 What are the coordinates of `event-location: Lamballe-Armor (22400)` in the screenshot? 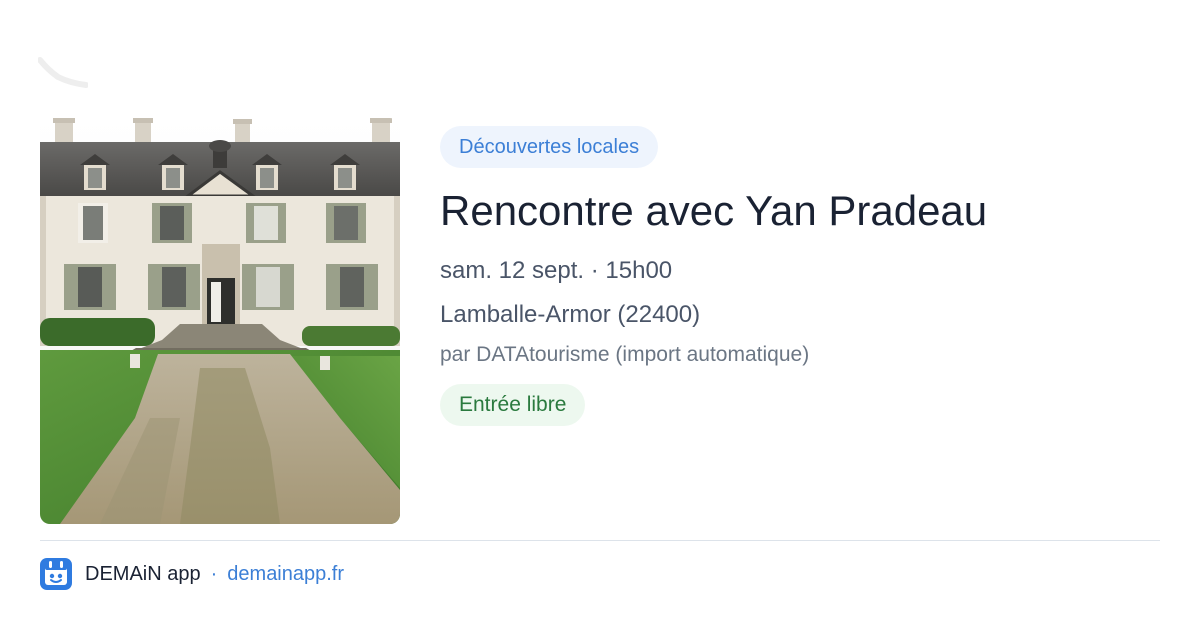 It's located at (570, 314).